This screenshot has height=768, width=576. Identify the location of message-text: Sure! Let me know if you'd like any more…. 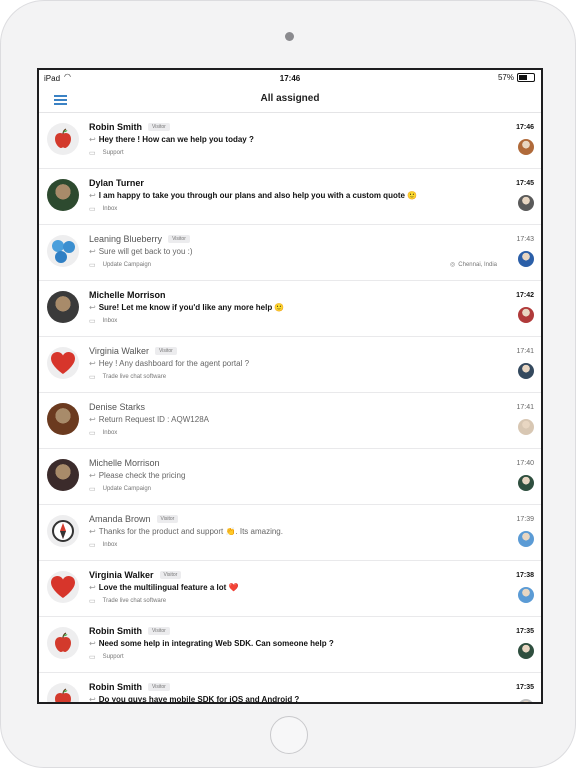
(191, 307).